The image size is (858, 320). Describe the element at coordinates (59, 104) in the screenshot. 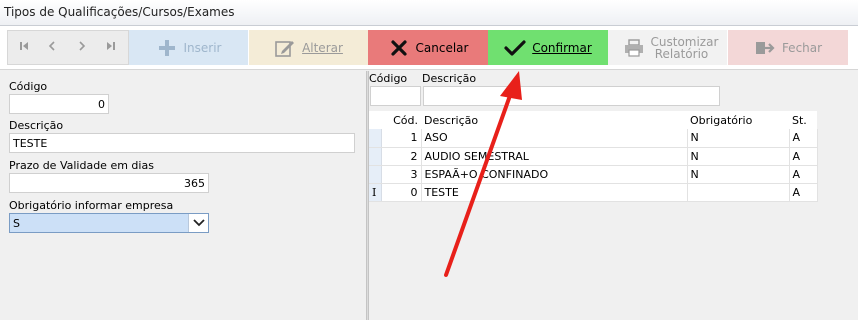

I see `codigo-field: 0` at that location.